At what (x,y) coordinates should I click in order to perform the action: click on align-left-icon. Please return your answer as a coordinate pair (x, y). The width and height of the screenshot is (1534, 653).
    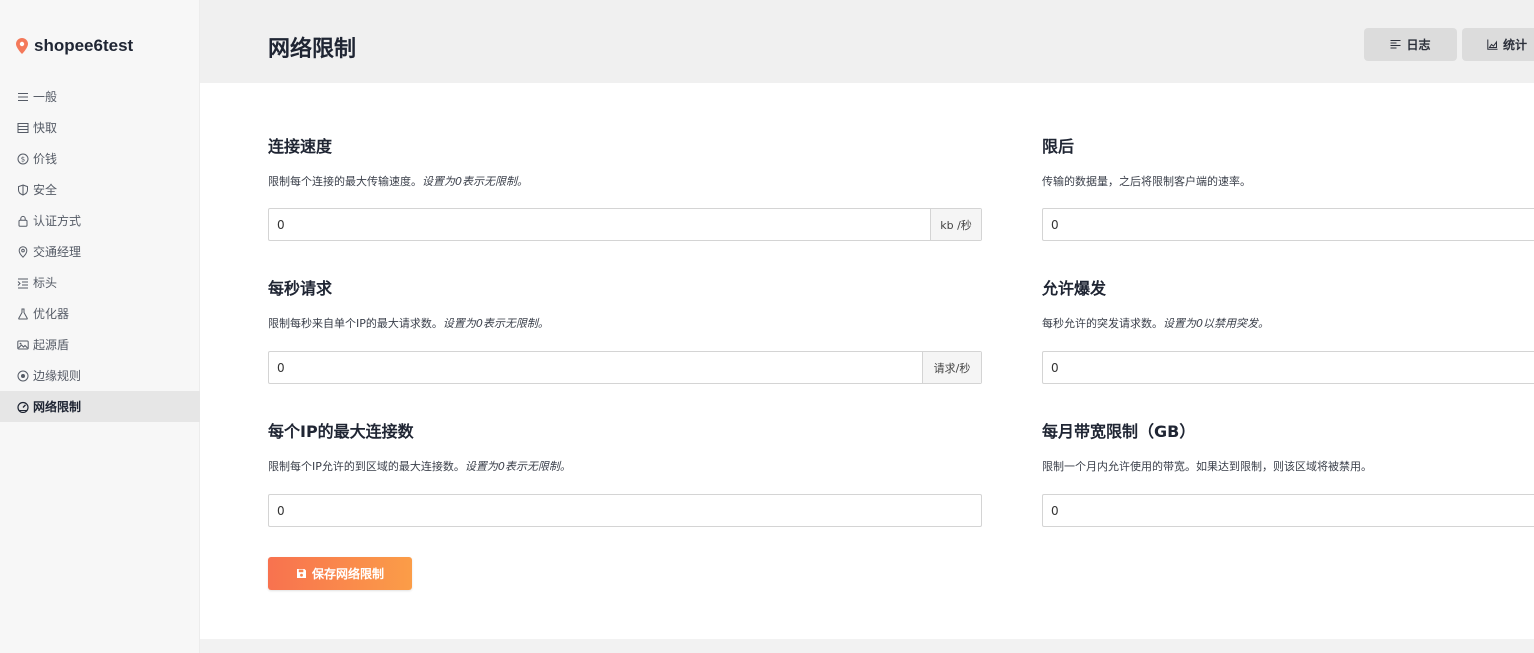
    Looking at the image, I should click on (1395, 44).